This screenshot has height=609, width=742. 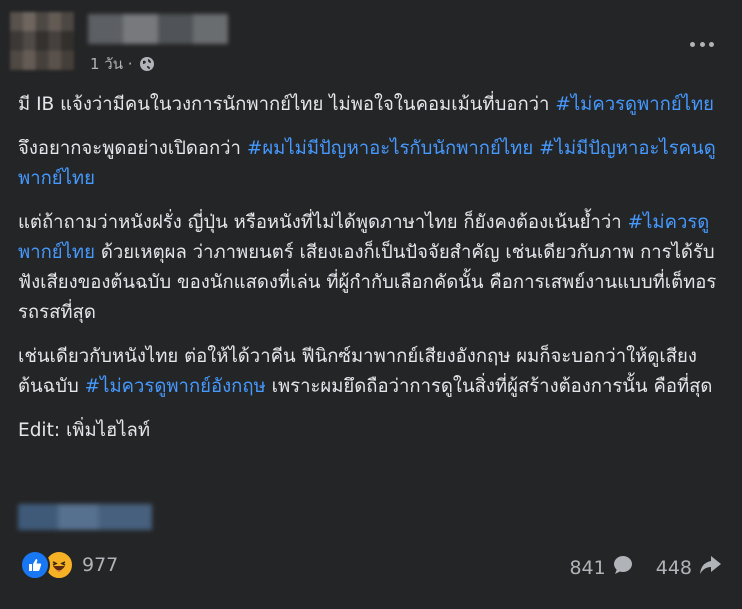 What do you see at coordinates (42, 41) in the screenshot?
I see `author-avatar-blurred` at bounding box center [42, 41].